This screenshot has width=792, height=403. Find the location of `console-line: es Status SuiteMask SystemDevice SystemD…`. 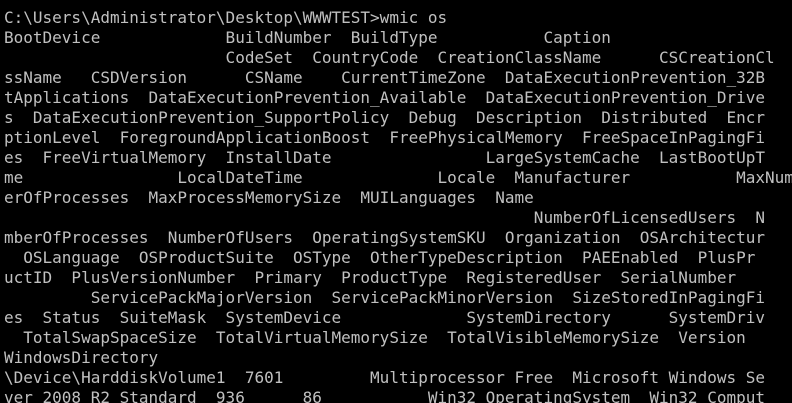

console-line: es Status SuiteMask SystemDevice SystemD… is located at coordinates (384, 317).